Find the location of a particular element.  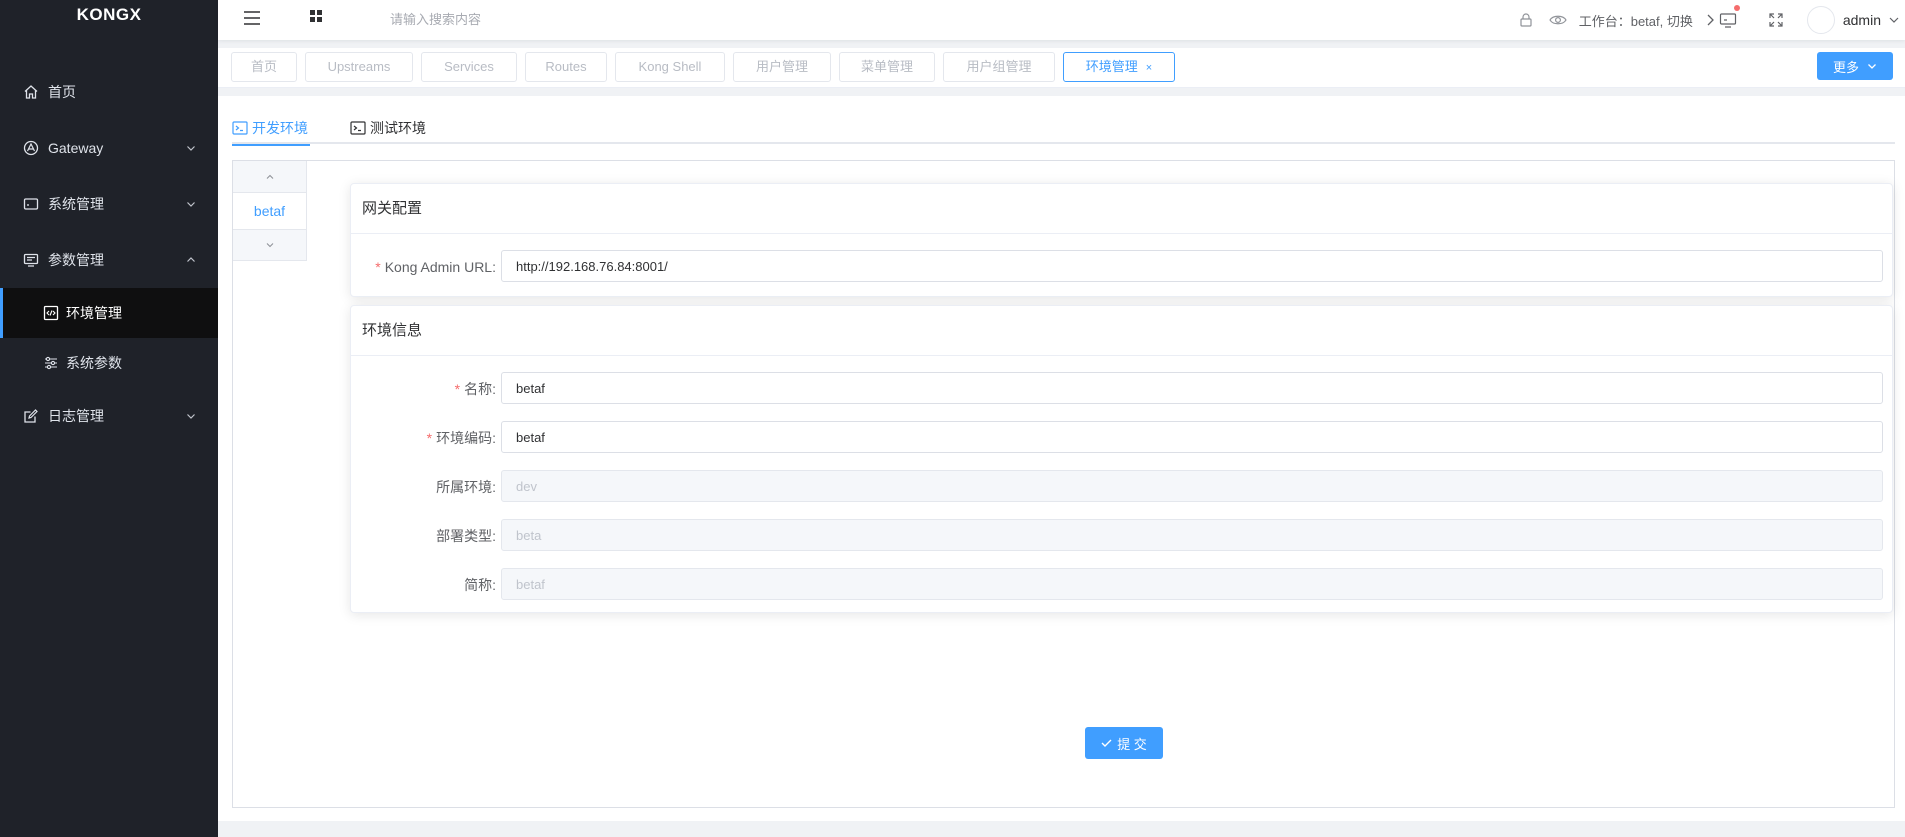

sidebar-item-env-management: 环境管理 is located at coordinates (109, 313).